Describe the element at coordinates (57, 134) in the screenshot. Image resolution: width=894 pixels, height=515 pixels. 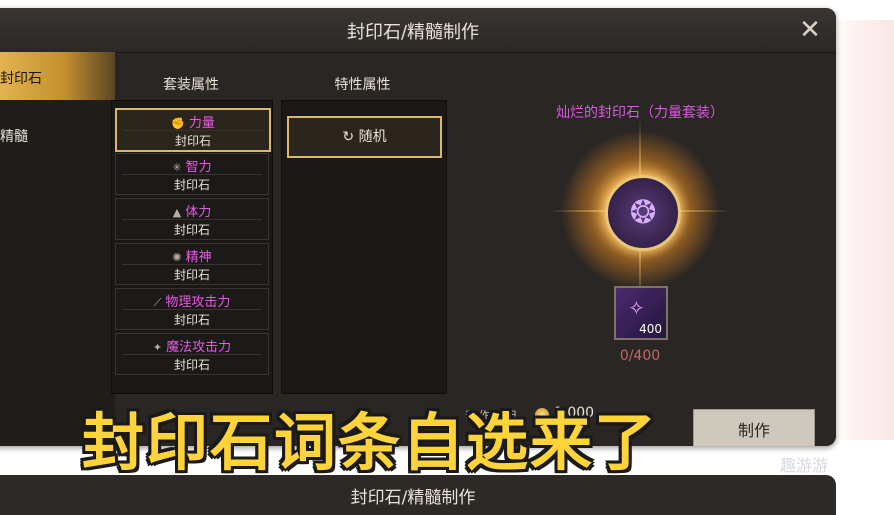
I see `sidebar-item-essence: 精髓` at that location.